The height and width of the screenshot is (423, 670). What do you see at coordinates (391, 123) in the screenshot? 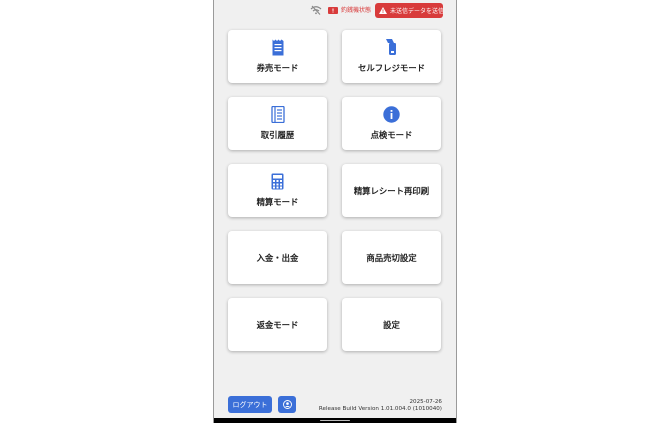
I see `inspection-mode-button: 点検モード` at bounding box center [391, 123].